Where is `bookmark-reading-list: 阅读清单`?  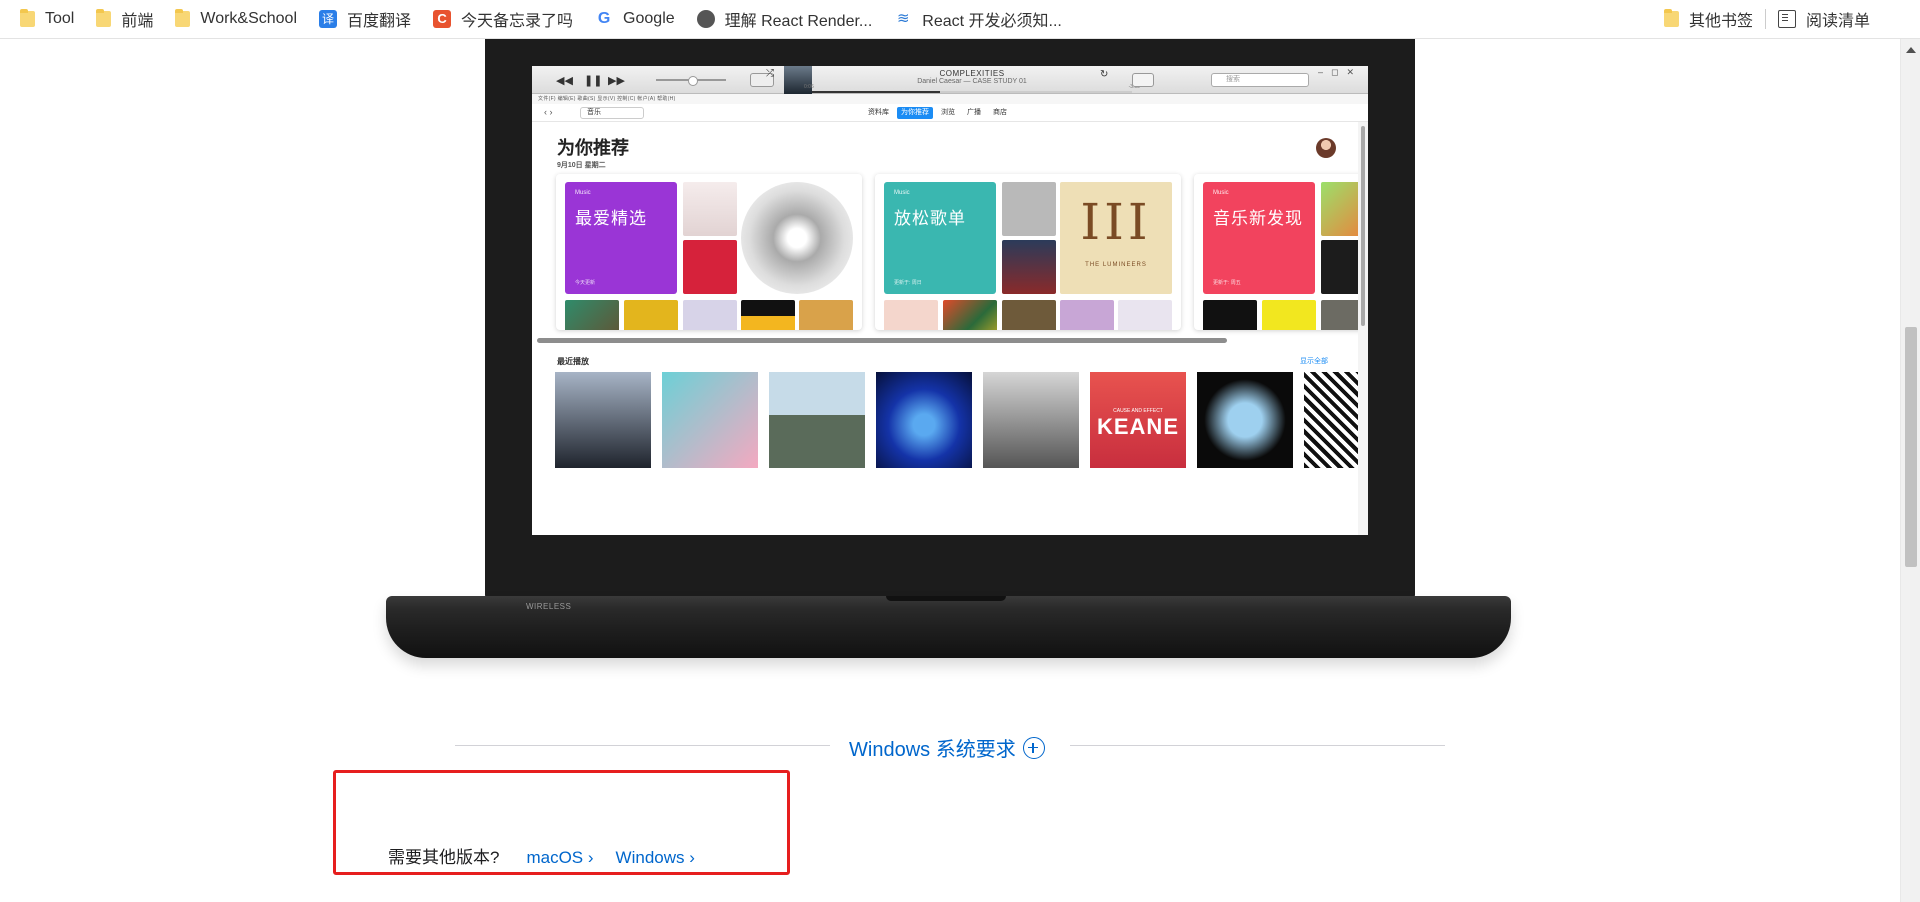 bookmark-reading-list: 阅读清单 is located at coordinates (1824, 19).